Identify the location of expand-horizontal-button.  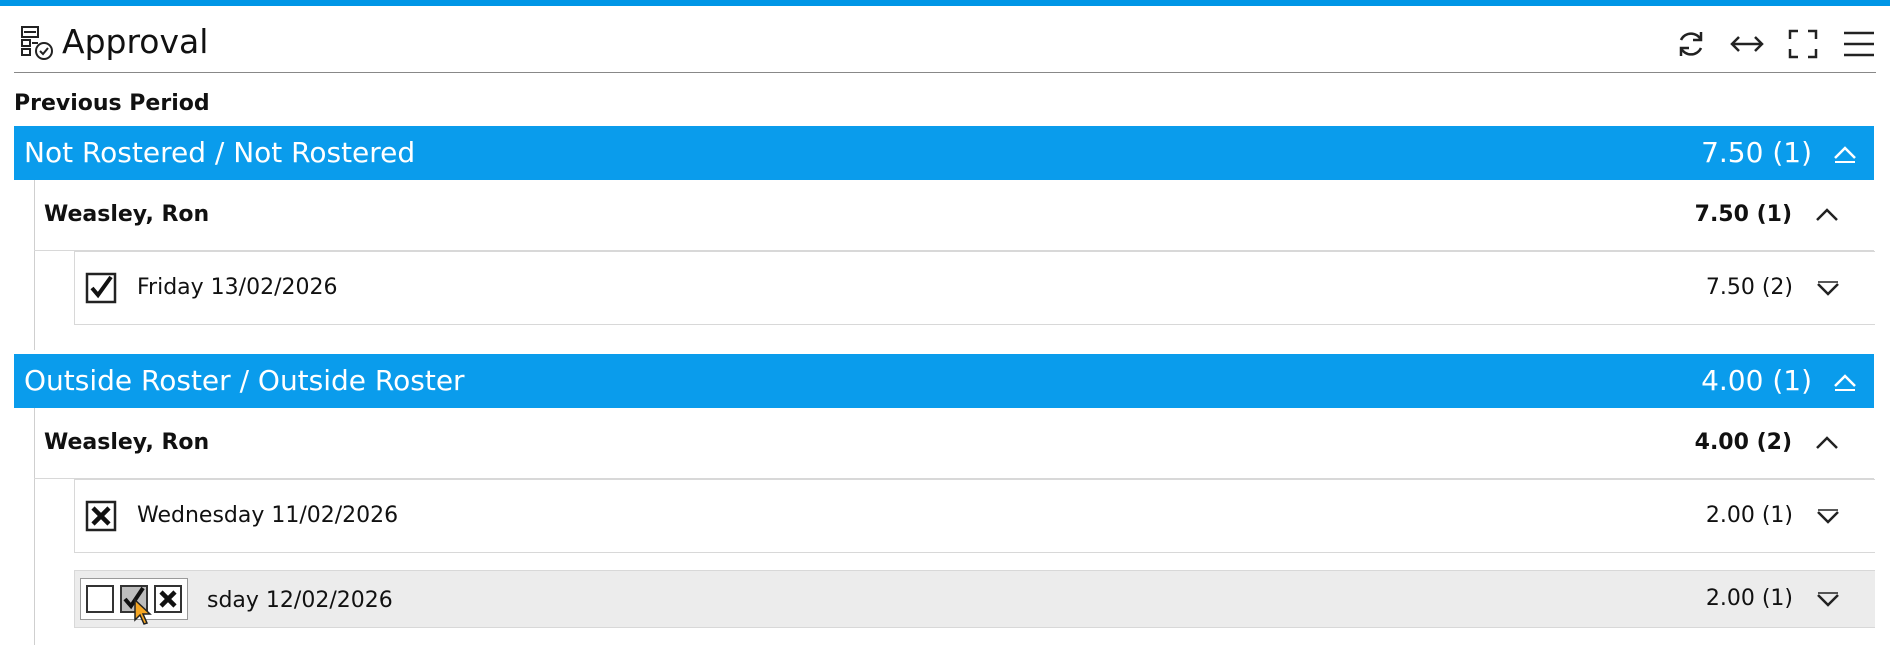
(1747, 44).